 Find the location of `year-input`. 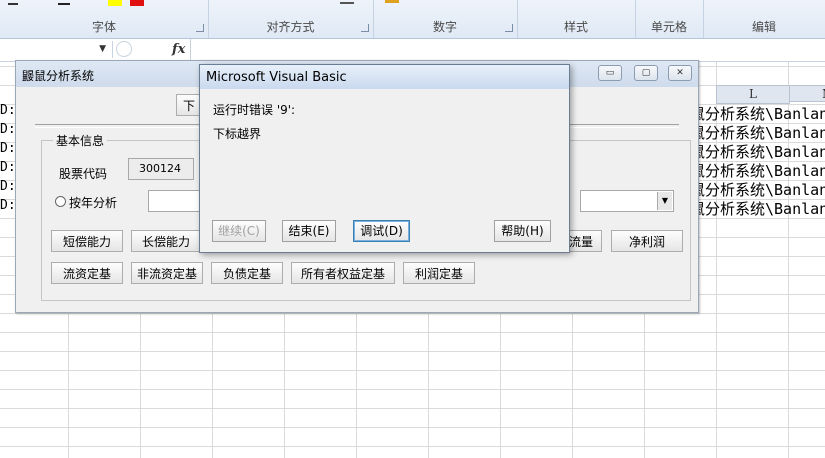

year-input is located at coordinates (174, 201).